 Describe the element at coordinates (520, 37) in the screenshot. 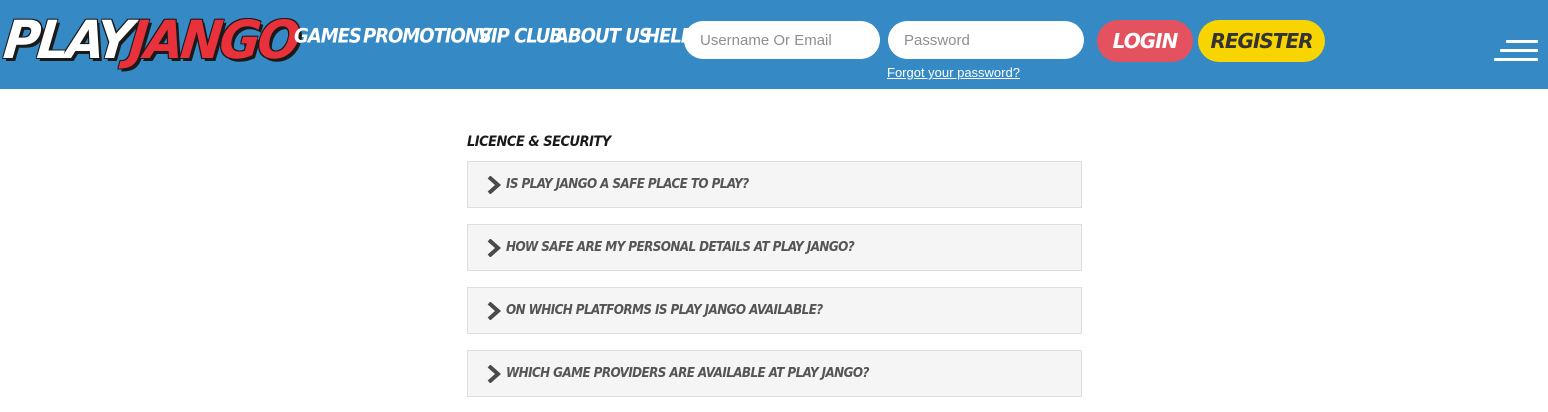

I see `nav-vip-club: VIP CLUB` at that location.